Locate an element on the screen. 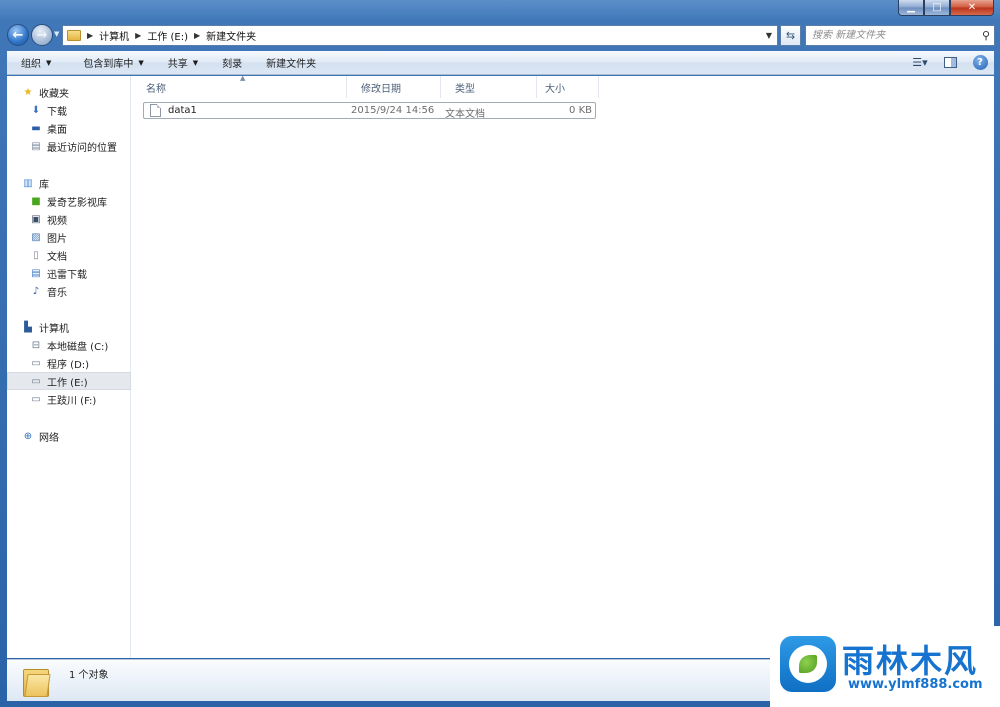 The image size is (1000, 707). sidebar-item-libraries: ▥ 库 is located at coordinates (69, 183).